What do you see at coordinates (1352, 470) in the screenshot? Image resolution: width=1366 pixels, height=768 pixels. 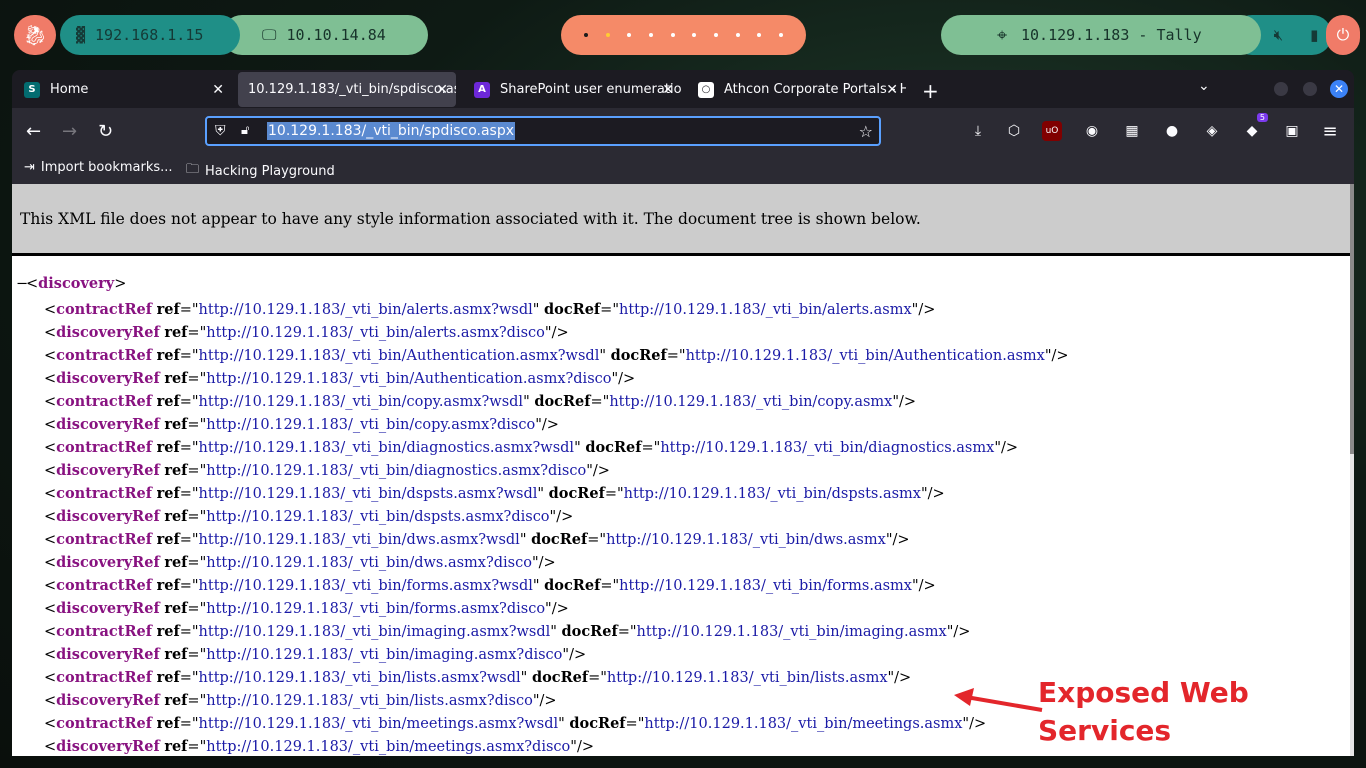 I see `vertical-scrollbar` at bounding box center [1352, 470].